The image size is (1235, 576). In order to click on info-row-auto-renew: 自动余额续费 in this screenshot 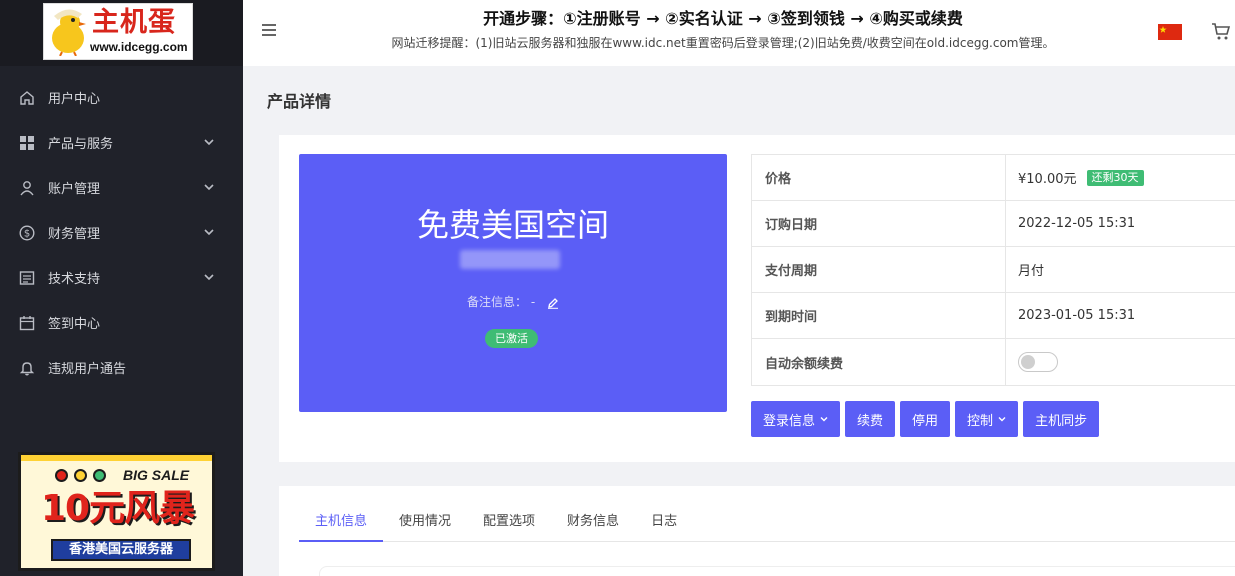, I will do `click(993, 362)`.